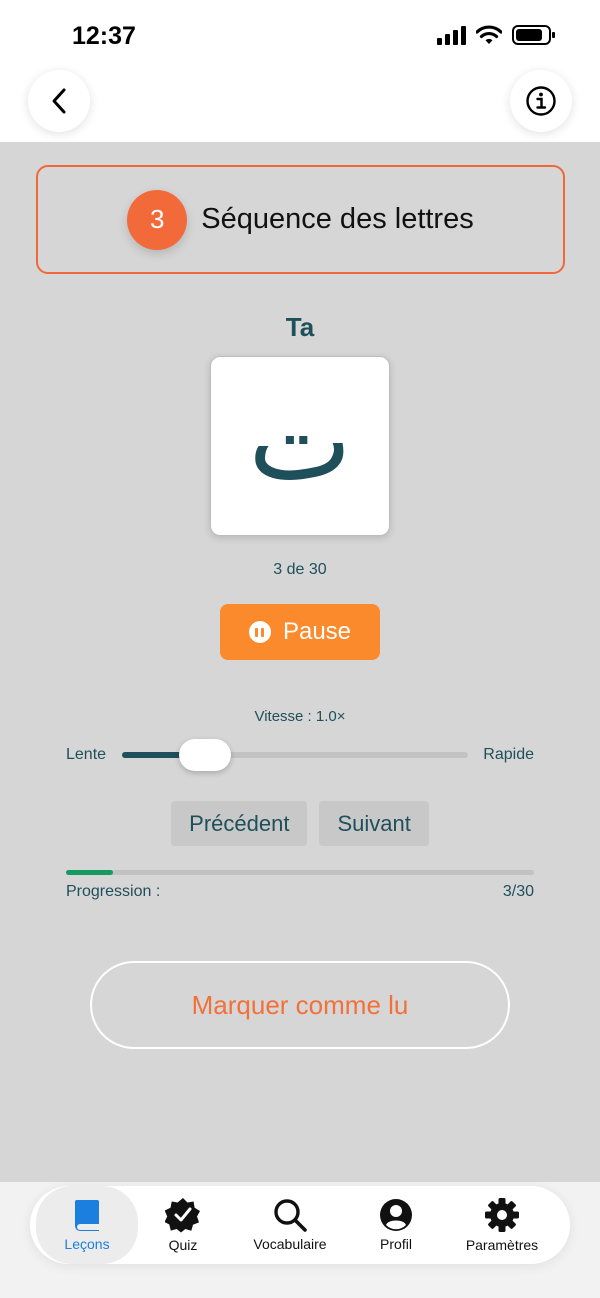 Image resolution: width=600 pixels, height=1298 pixels. Describe the element at coordinates (489, 34) in the screenshot. I see `wifi-icon` at that location.